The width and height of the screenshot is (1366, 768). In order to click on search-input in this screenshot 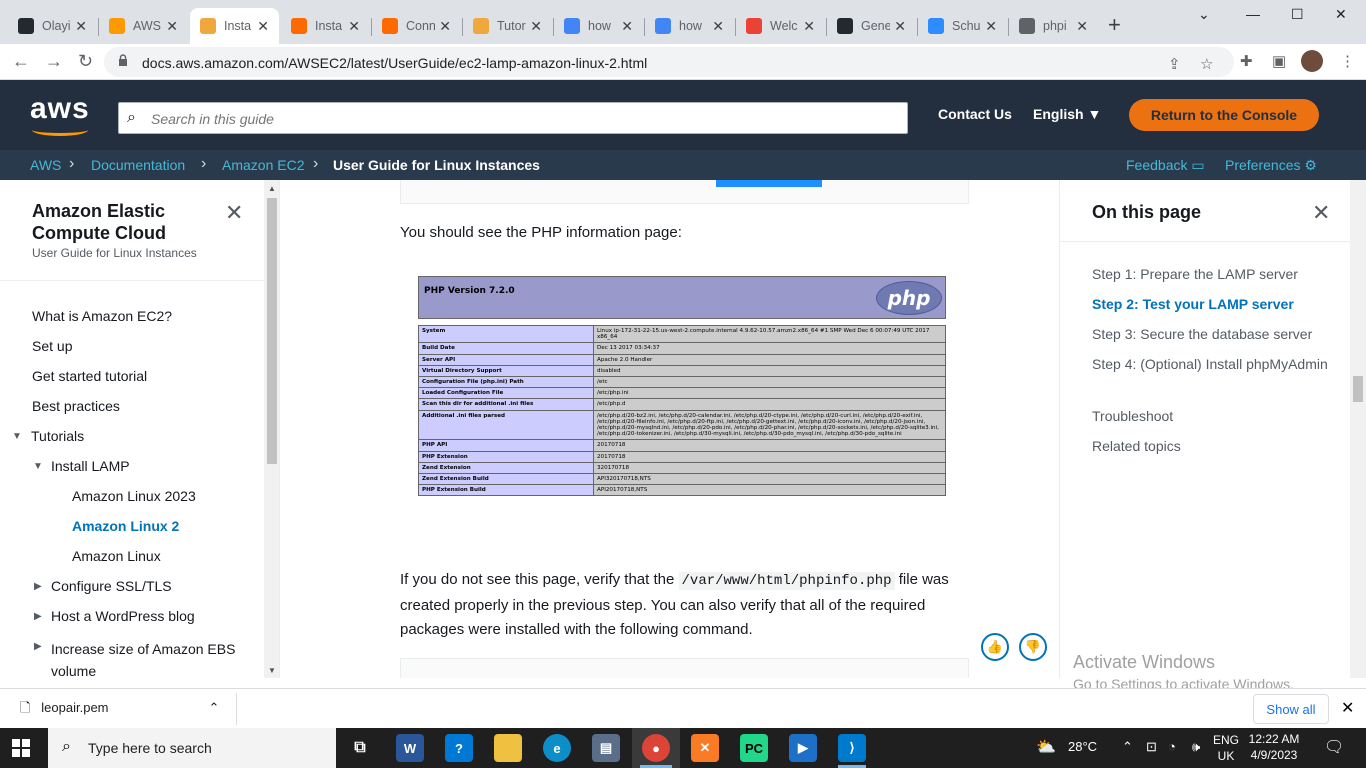, I will do `click(521, 119)`.